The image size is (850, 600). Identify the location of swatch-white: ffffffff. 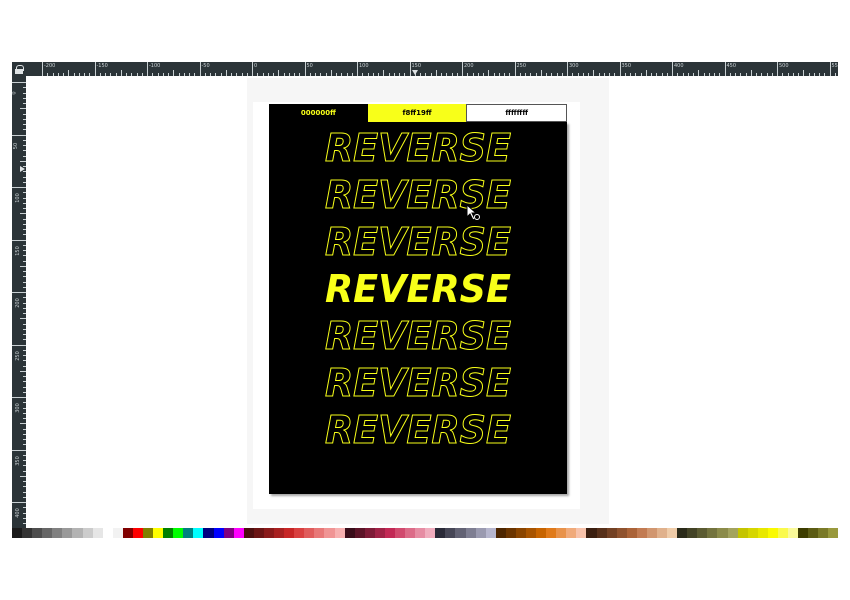
(517, 113).